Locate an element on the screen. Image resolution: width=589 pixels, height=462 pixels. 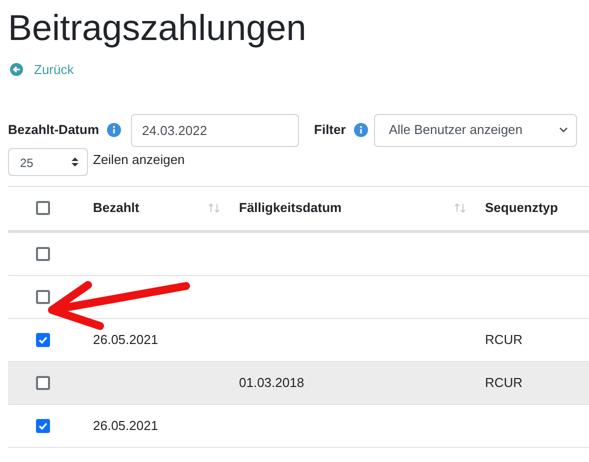
table-row is located at coordinates (298, 297).